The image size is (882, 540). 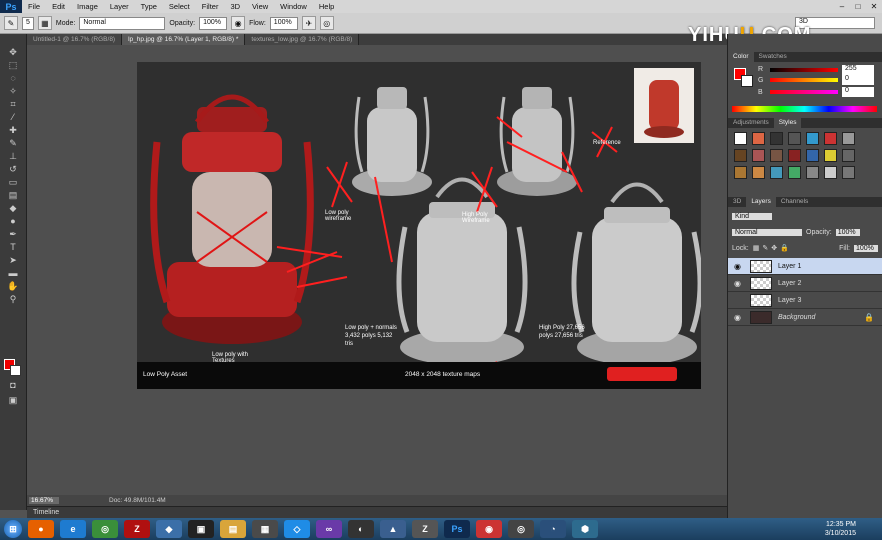 I want to click on menu-view: View, so click(x=260, y=6).